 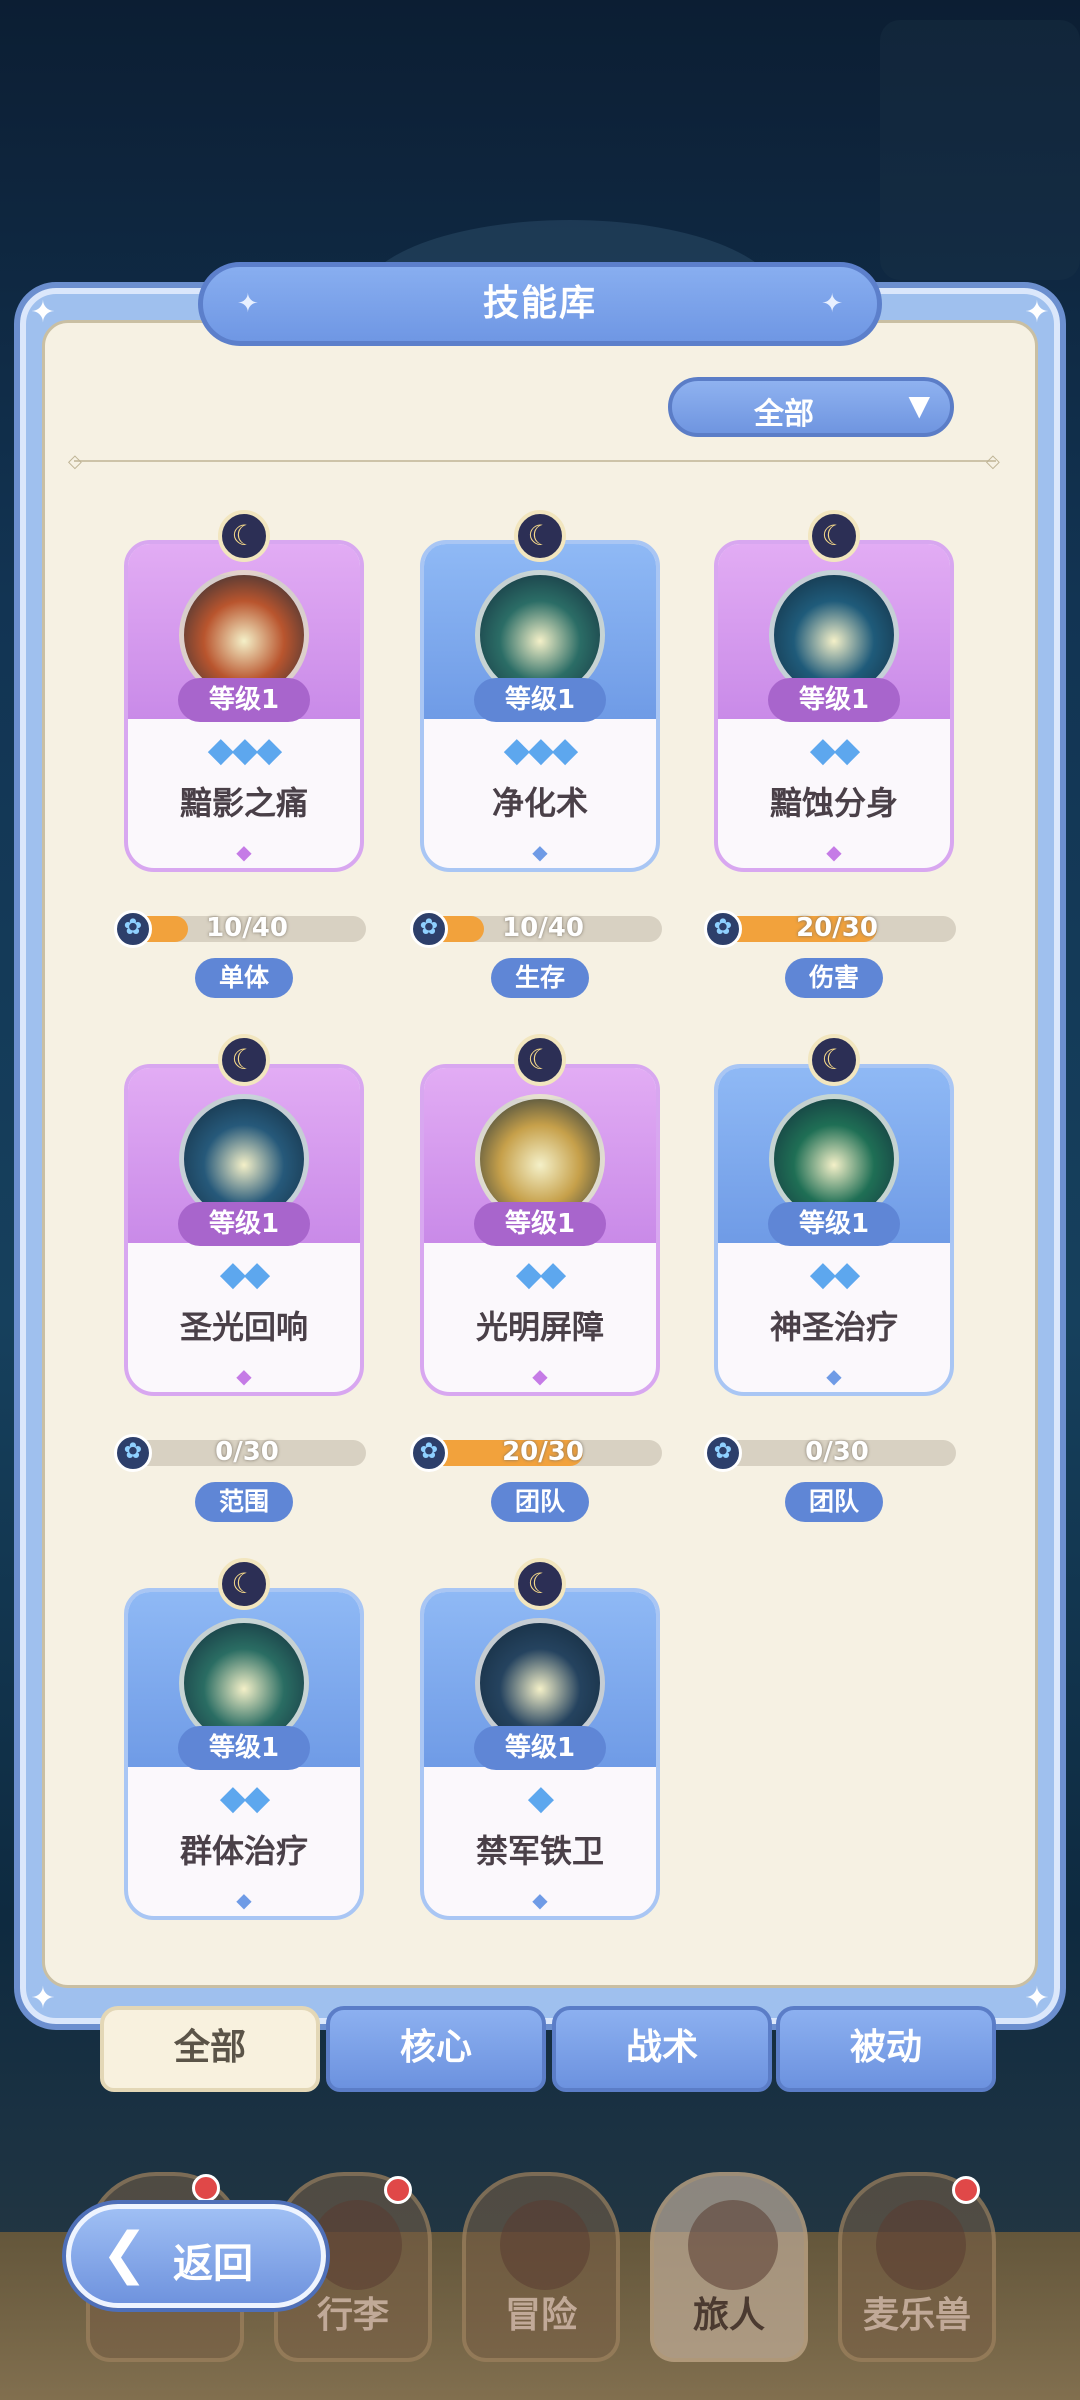 I want to click on skill-card: ☾ 等级1 ◆◆ 黯蚀分身 ◆, so click(x=834, y=700).